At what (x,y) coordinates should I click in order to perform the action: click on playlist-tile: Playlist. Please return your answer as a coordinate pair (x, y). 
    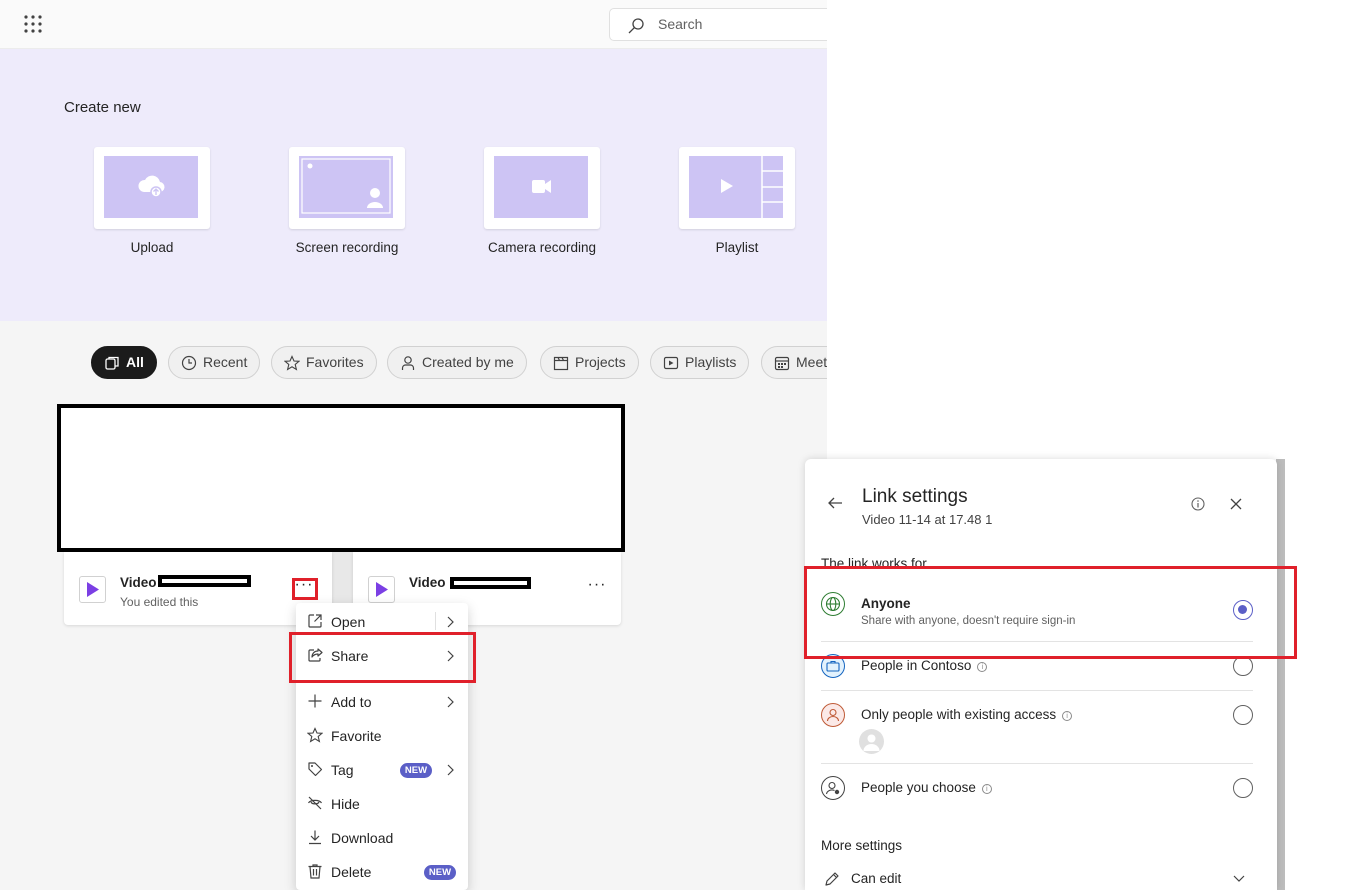
    Looking at the image, I should click on (737, 201).